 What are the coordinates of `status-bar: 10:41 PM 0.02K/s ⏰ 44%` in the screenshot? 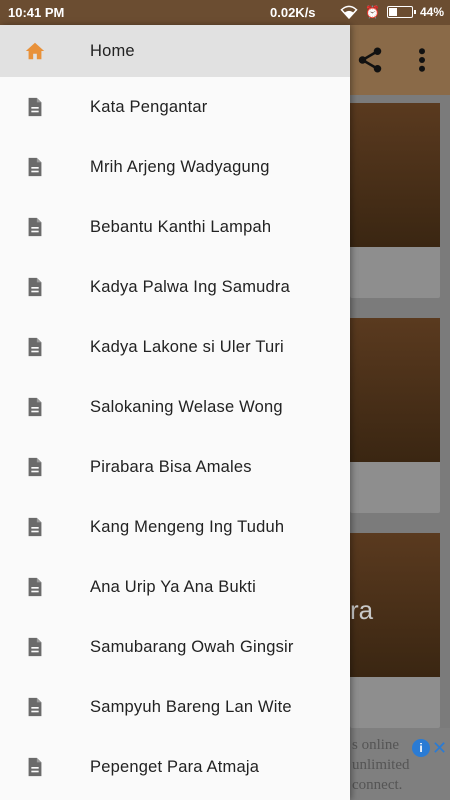 It's located at (225, 12).